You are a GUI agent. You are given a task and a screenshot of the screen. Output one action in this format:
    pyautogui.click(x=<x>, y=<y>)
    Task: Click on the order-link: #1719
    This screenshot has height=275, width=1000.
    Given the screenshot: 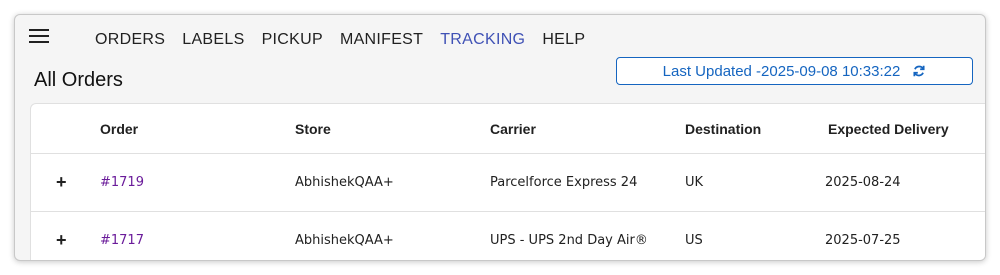 What is the action you would take?
    pyautogui.click(x=122, y=182)
    